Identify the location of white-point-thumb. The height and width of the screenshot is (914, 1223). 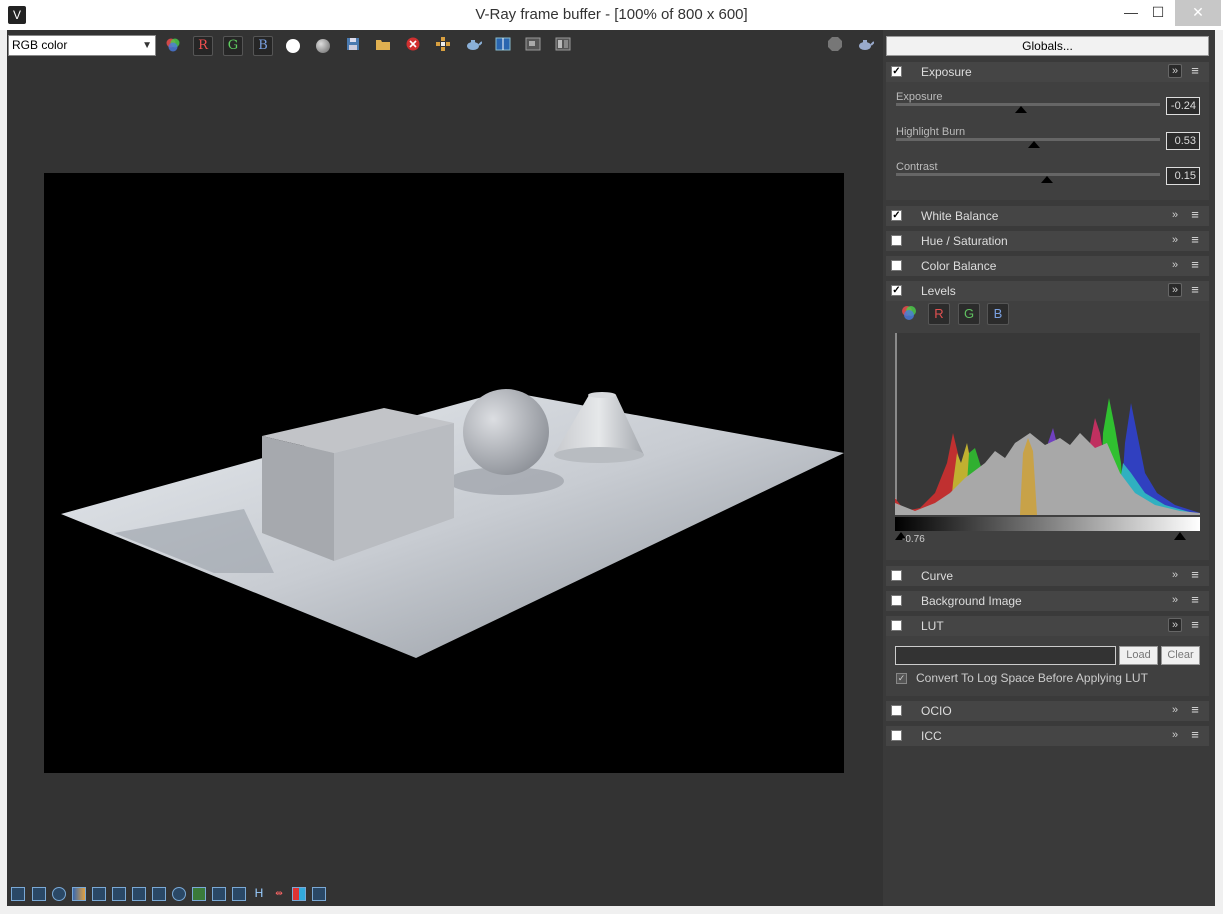
(1180, 536).